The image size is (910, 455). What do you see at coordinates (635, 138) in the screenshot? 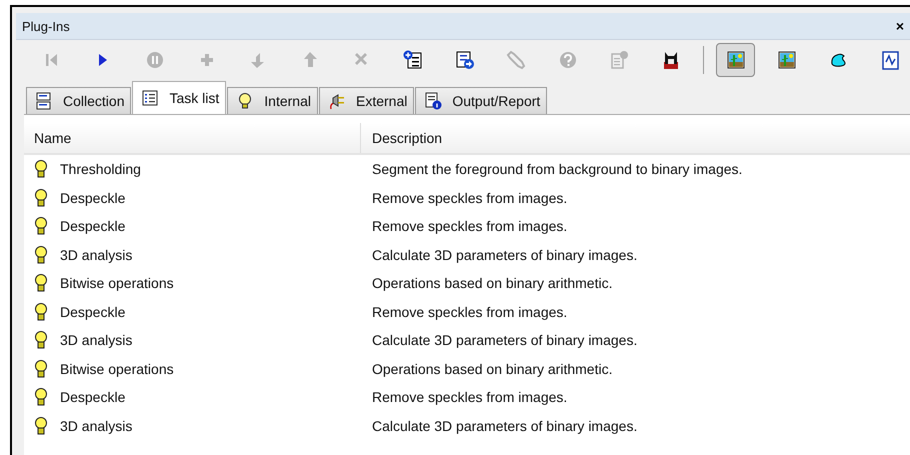
I see `column-header: Description` at bounding box center [635, 138].